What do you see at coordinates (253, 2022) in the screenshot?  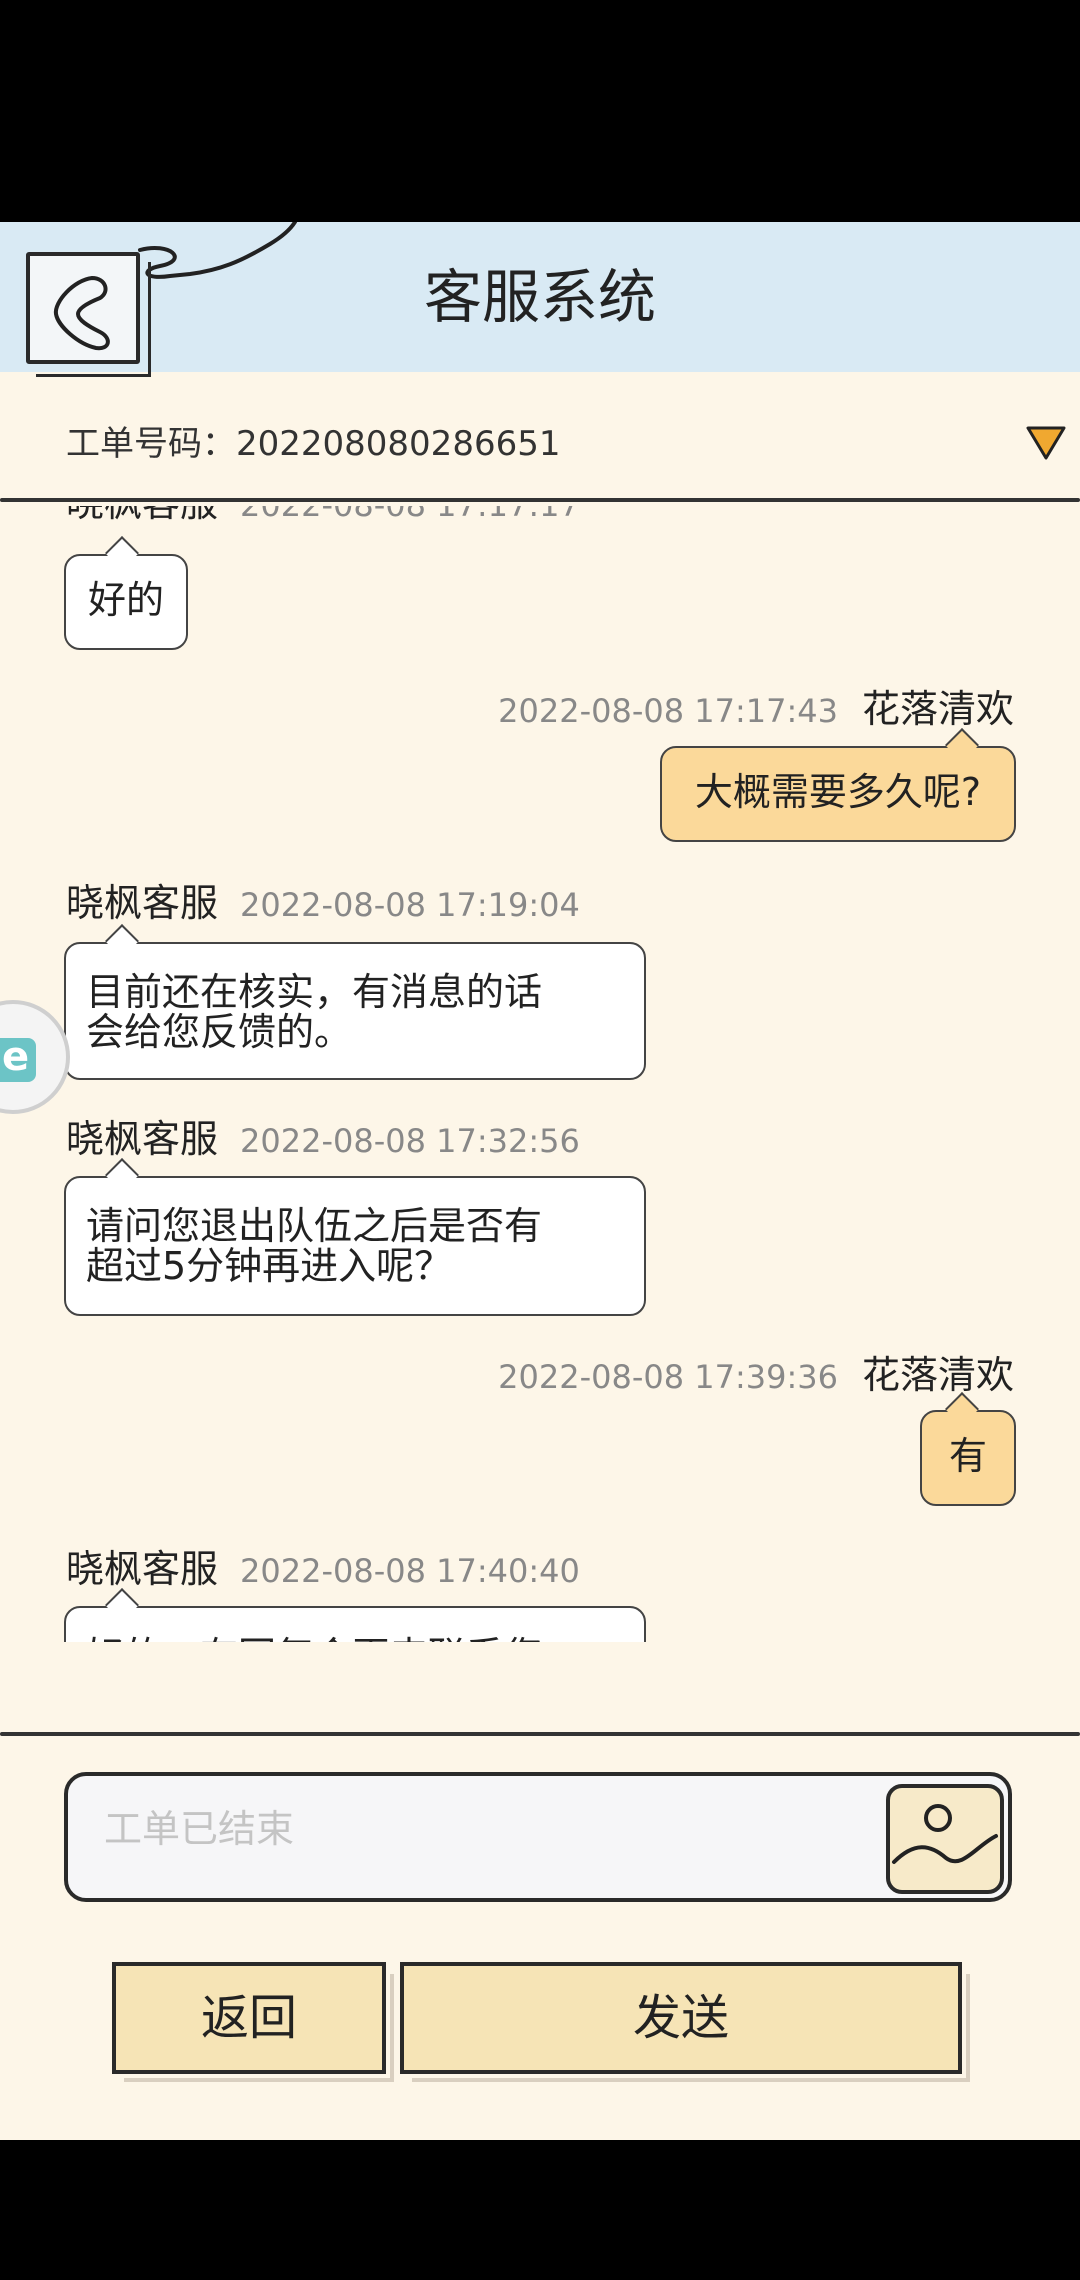 I see `return-button: 返回` at bounding box center [253, 2022].